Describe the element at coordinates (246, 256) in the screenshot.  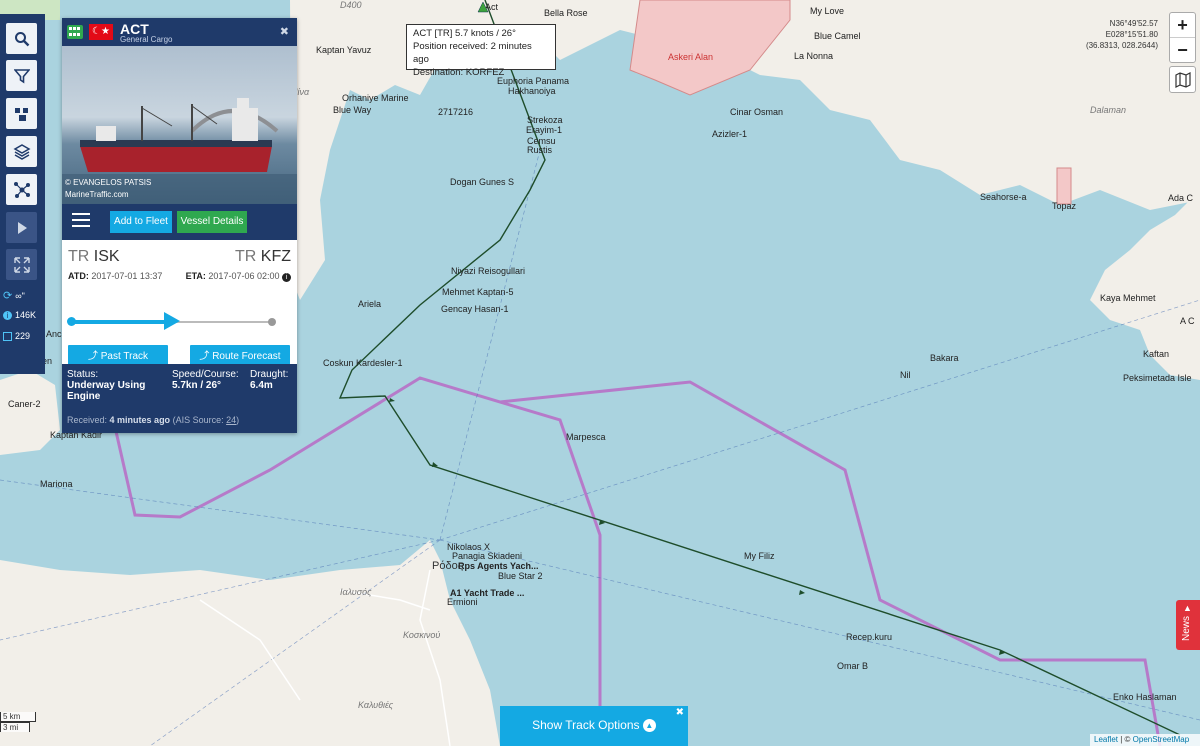
I see `dest-country: TR` at that location.